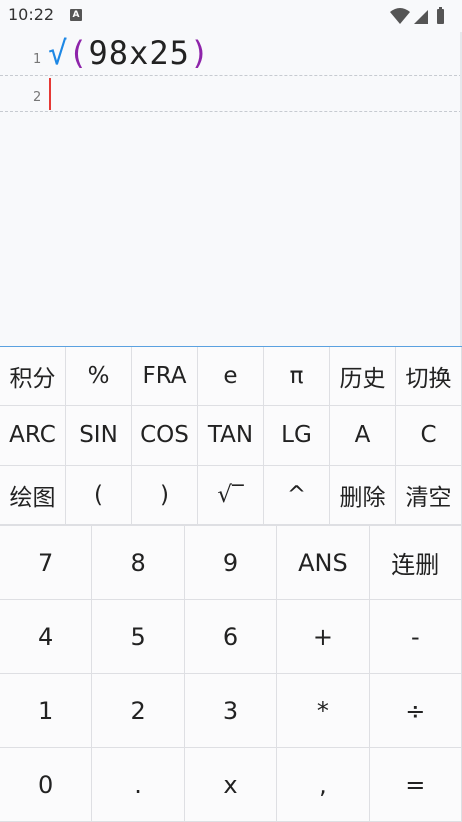  What do you see at coordinates (99, 436) in the screenshot?
I see `sin-key: SIN` at bounding box center [99, 436].